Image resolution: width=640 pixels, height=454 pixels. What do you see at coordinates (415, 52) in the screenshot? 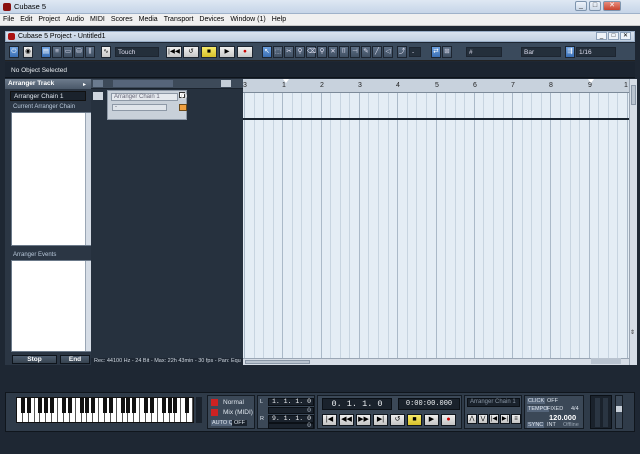
I see `extra-dropdown: -` at bounding box center [415, 52].